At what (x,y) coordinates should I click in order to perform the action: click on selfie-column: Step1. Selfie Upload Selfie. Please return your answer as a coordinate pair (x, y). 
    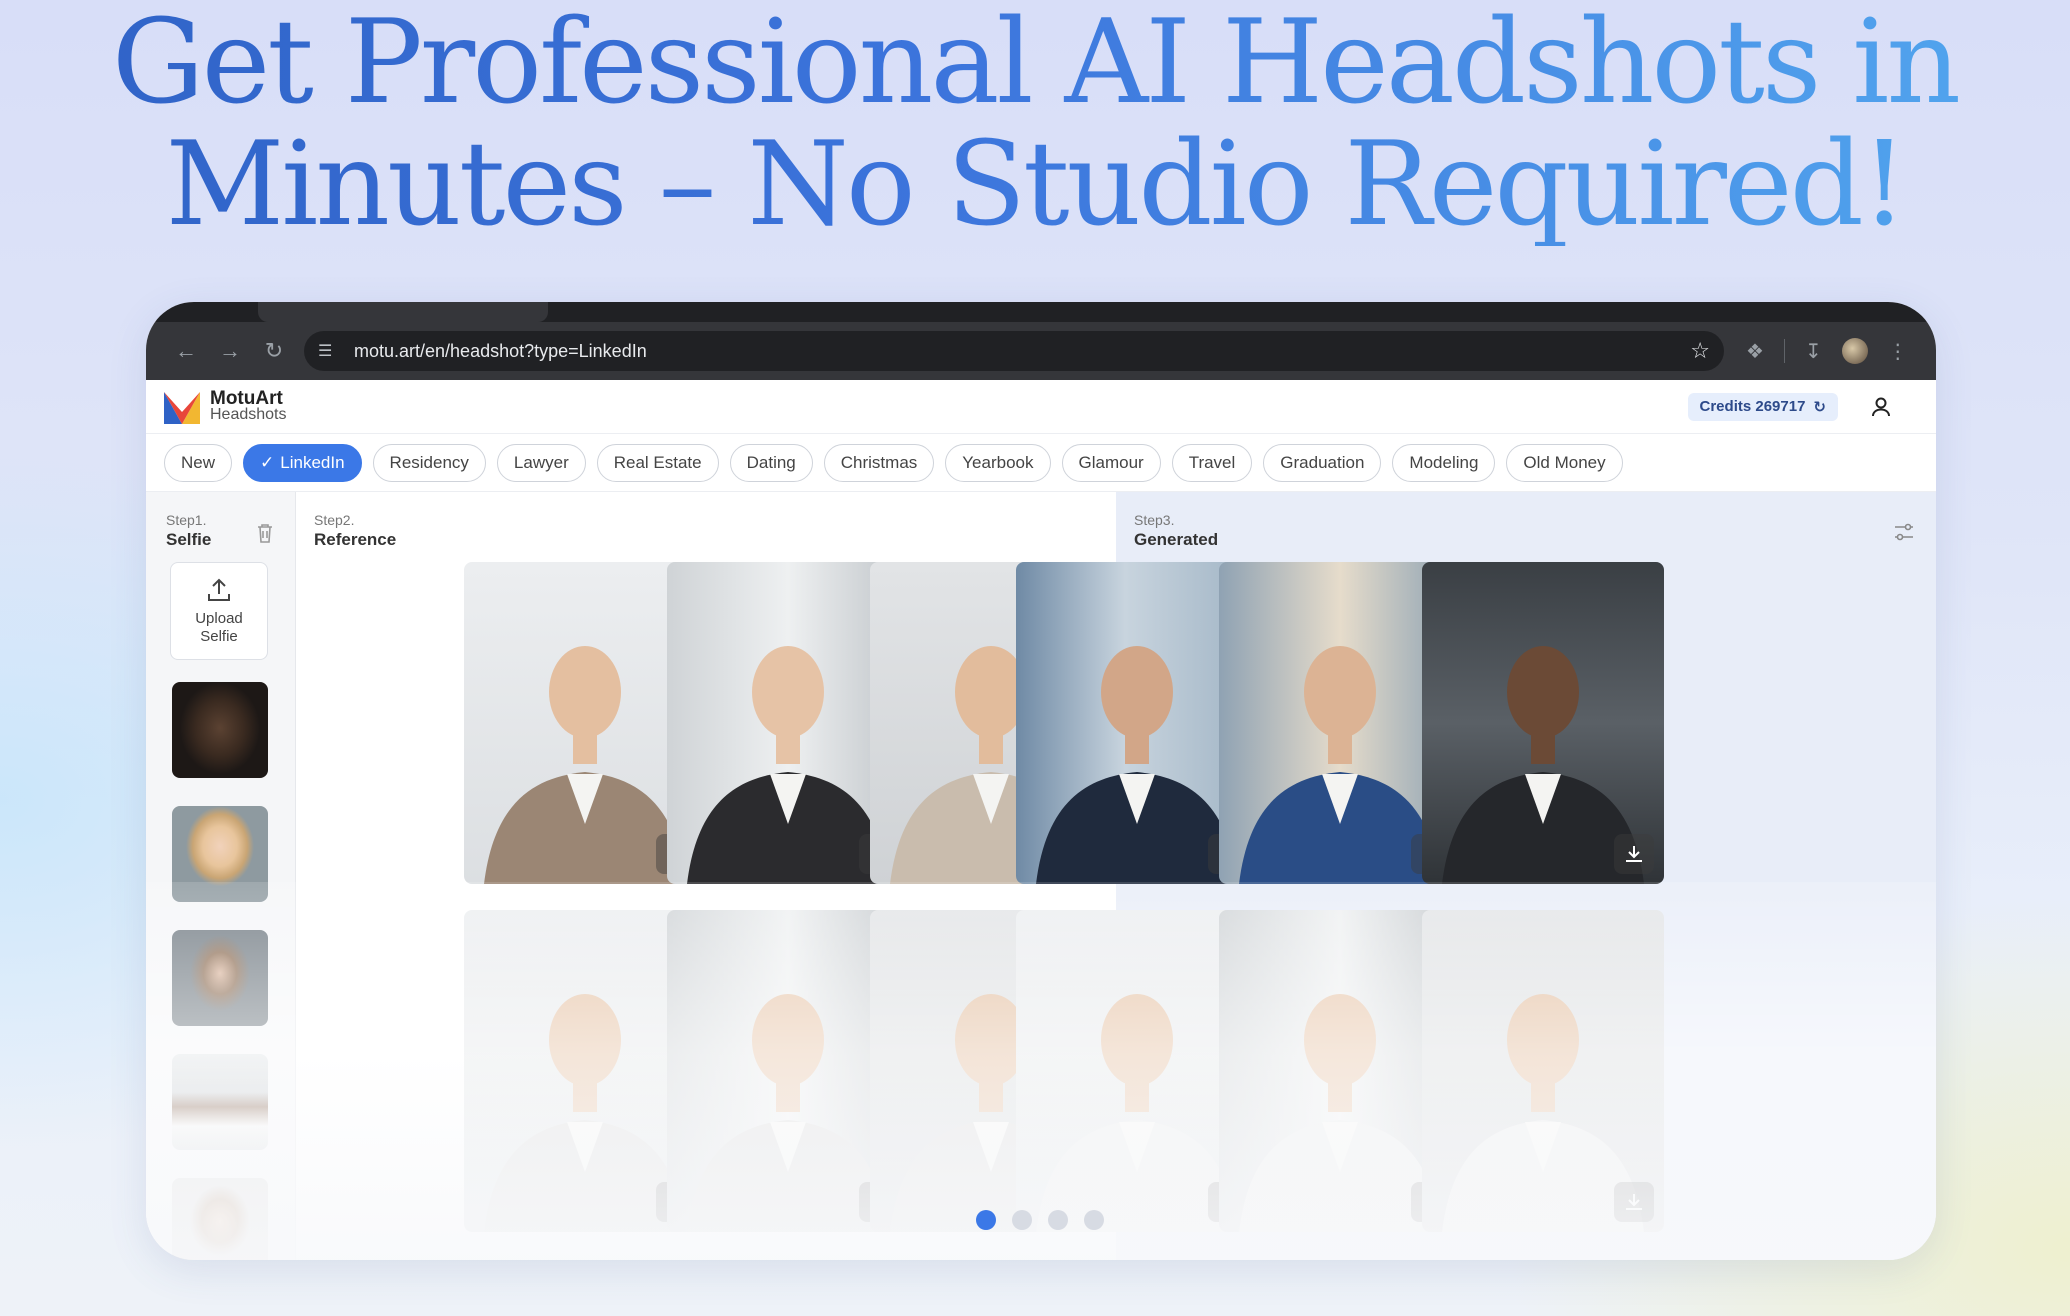
    Looking at the image, I should click on (221, 876).